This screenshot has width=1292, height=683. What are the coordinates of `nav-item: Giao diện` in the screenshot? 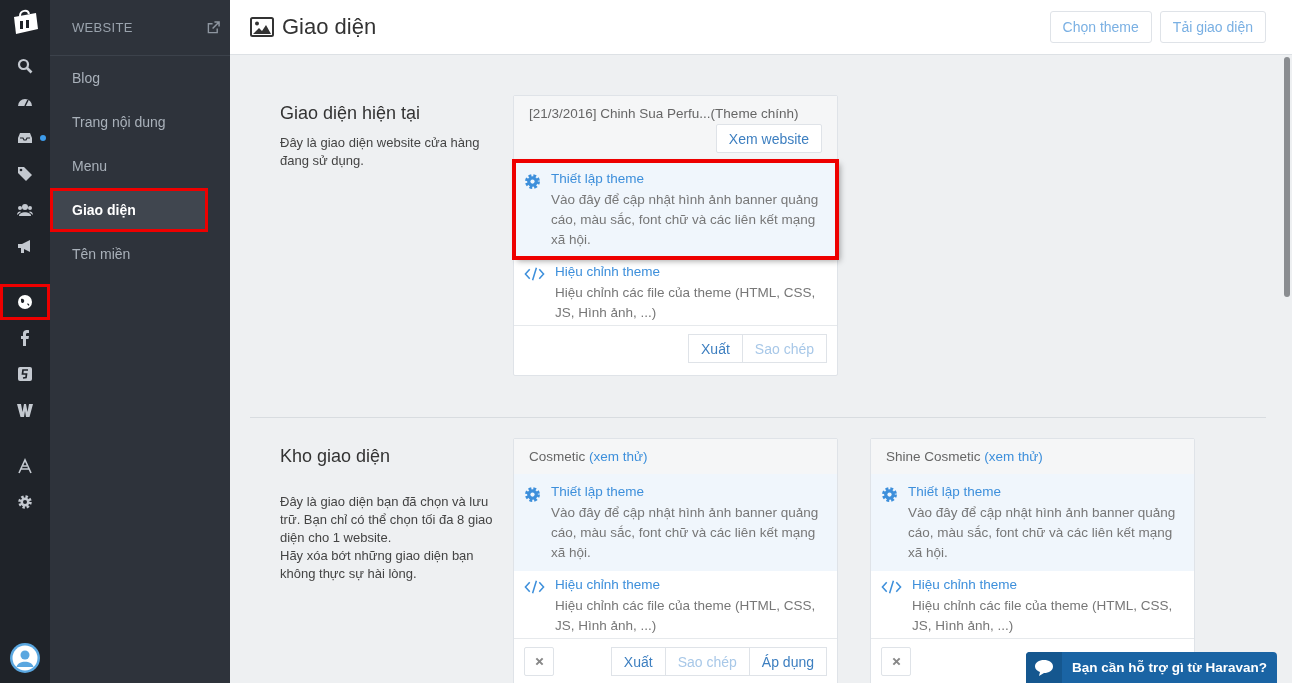 It's located at (129, 210).